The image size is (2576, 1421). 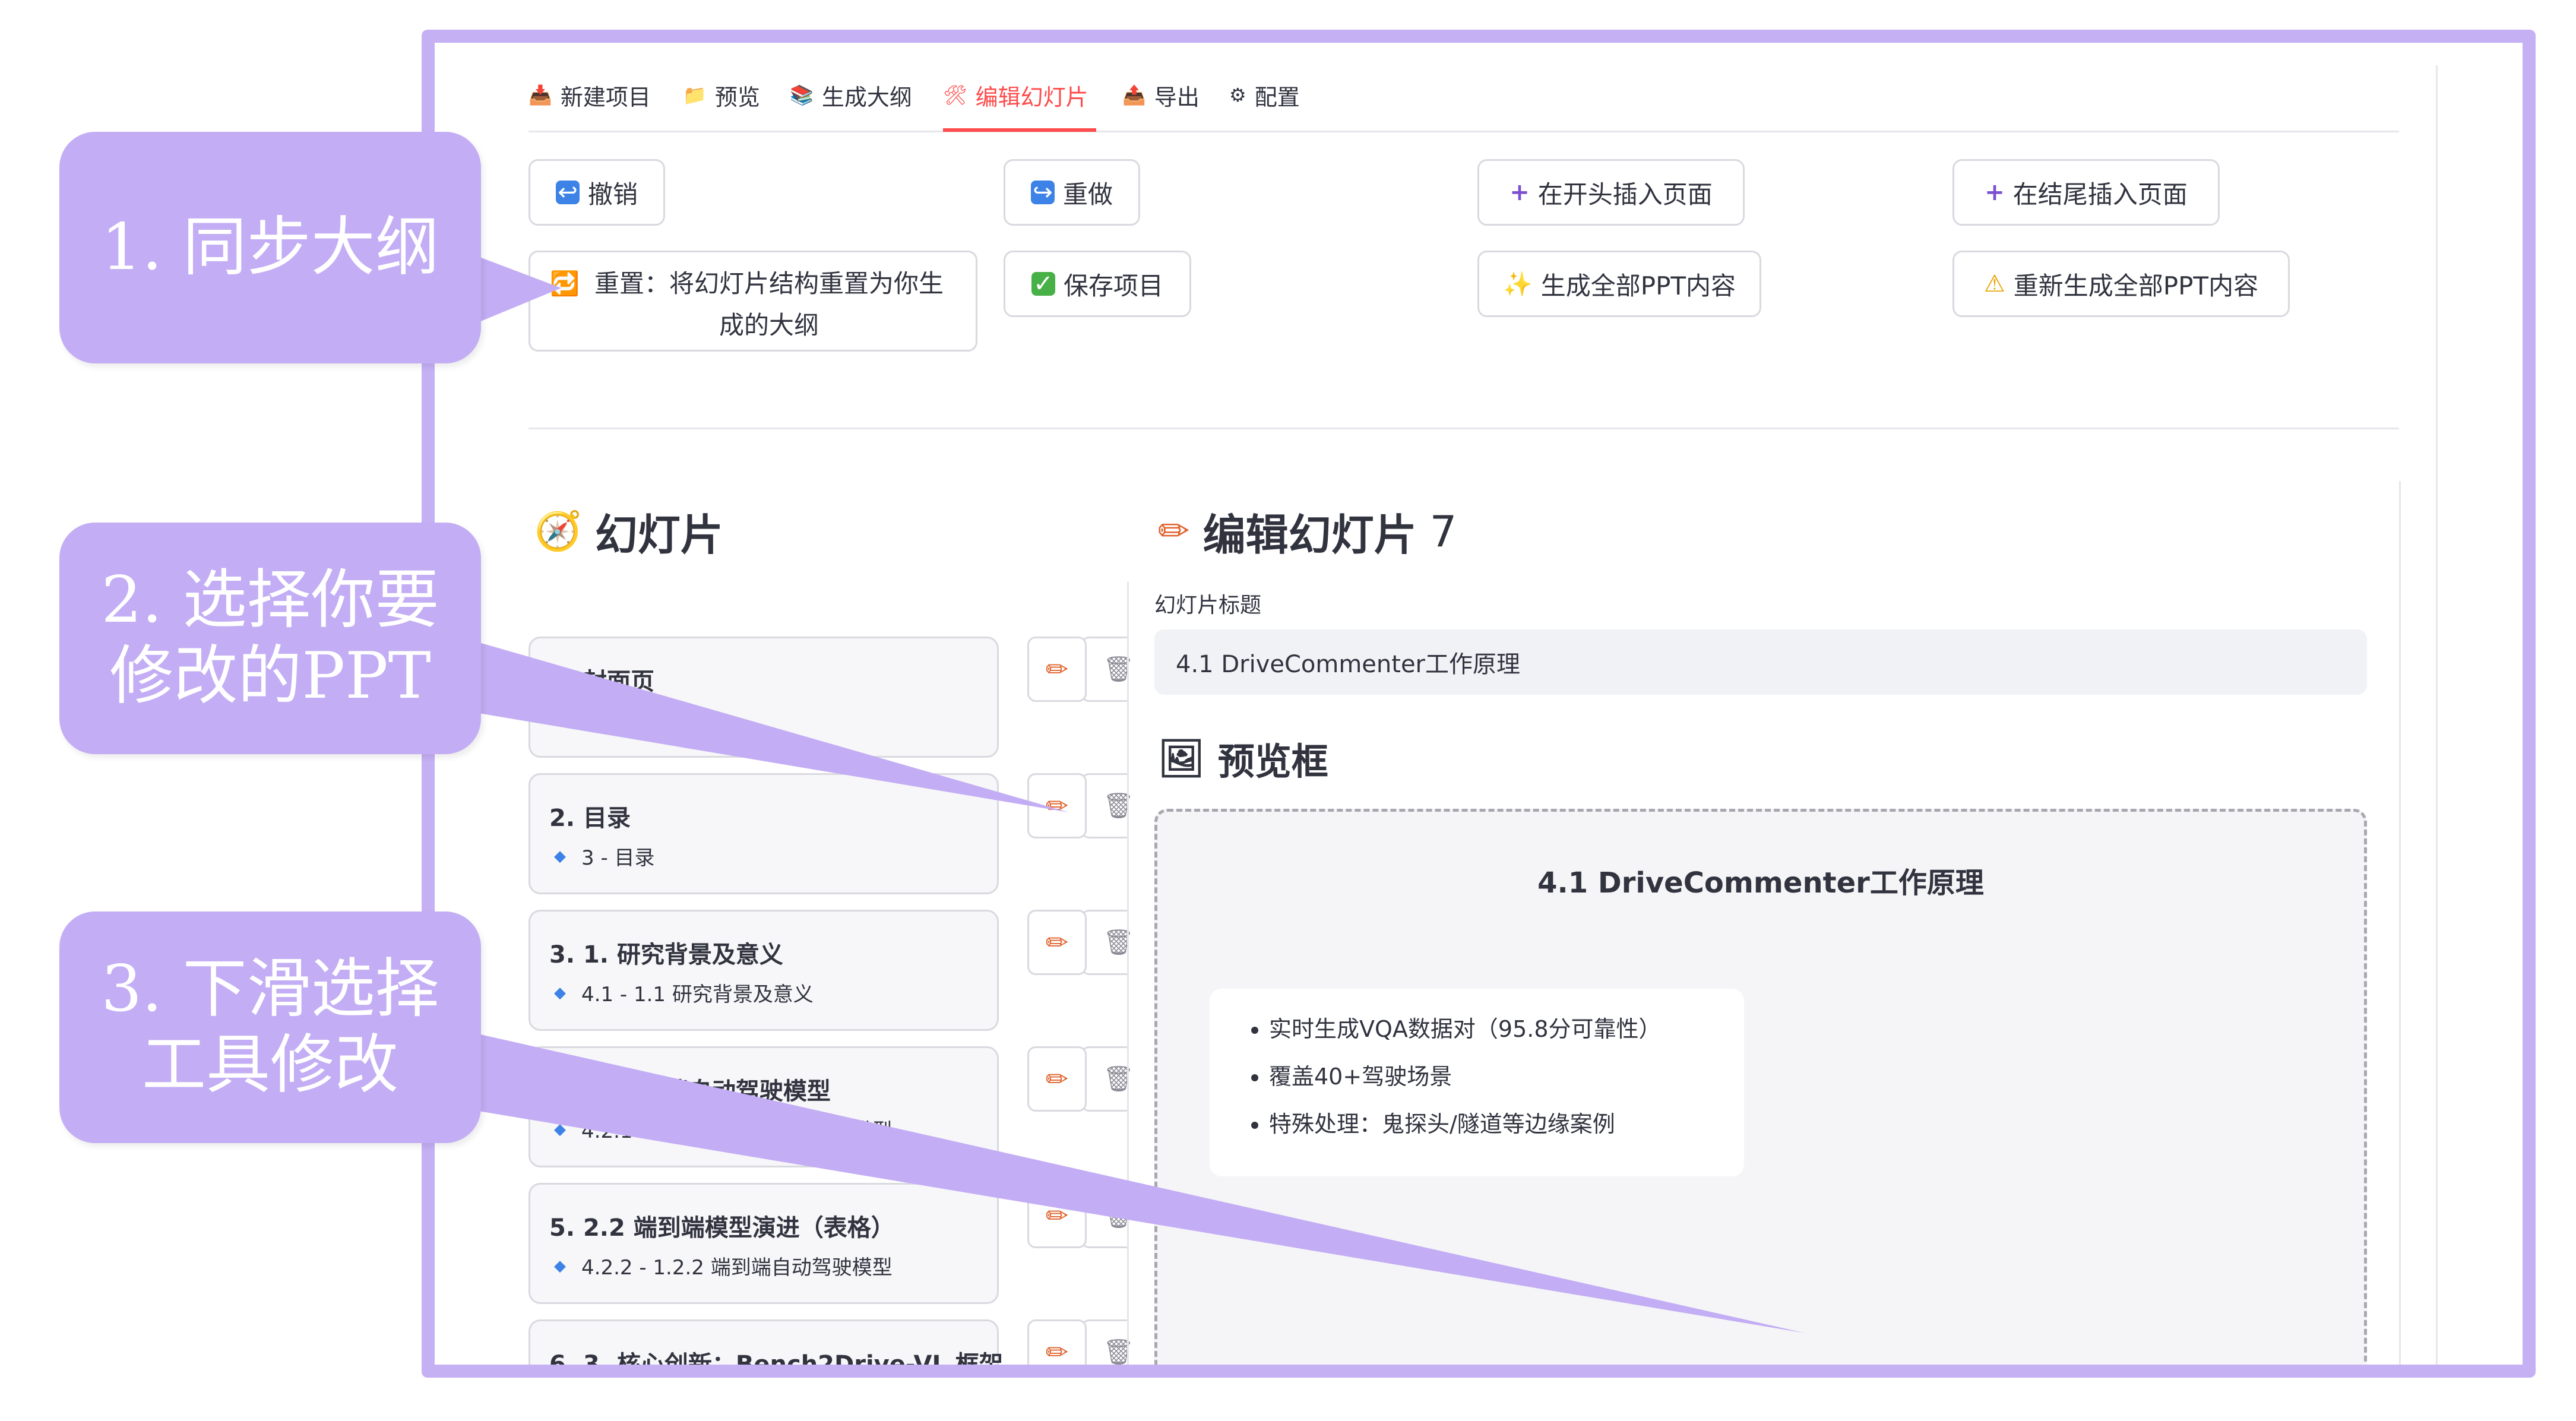 I want to click on save-project-label: 保存项目, so click(x=1113, y=285).